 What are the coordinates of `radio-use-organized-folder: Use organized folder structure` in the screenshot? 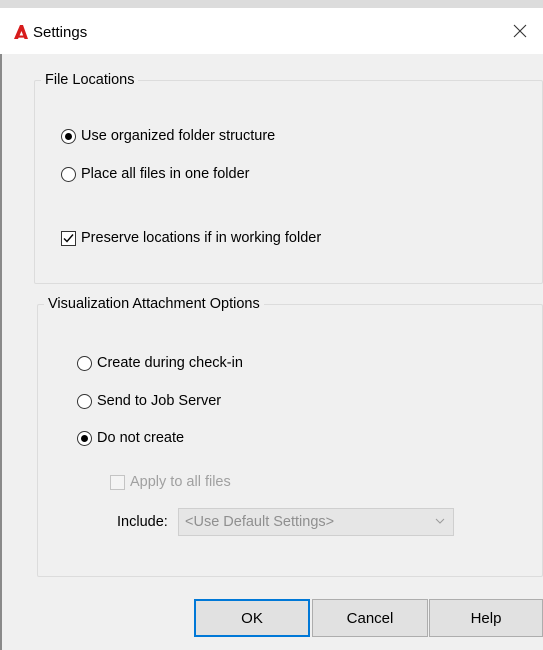 It's located at (168, 136).